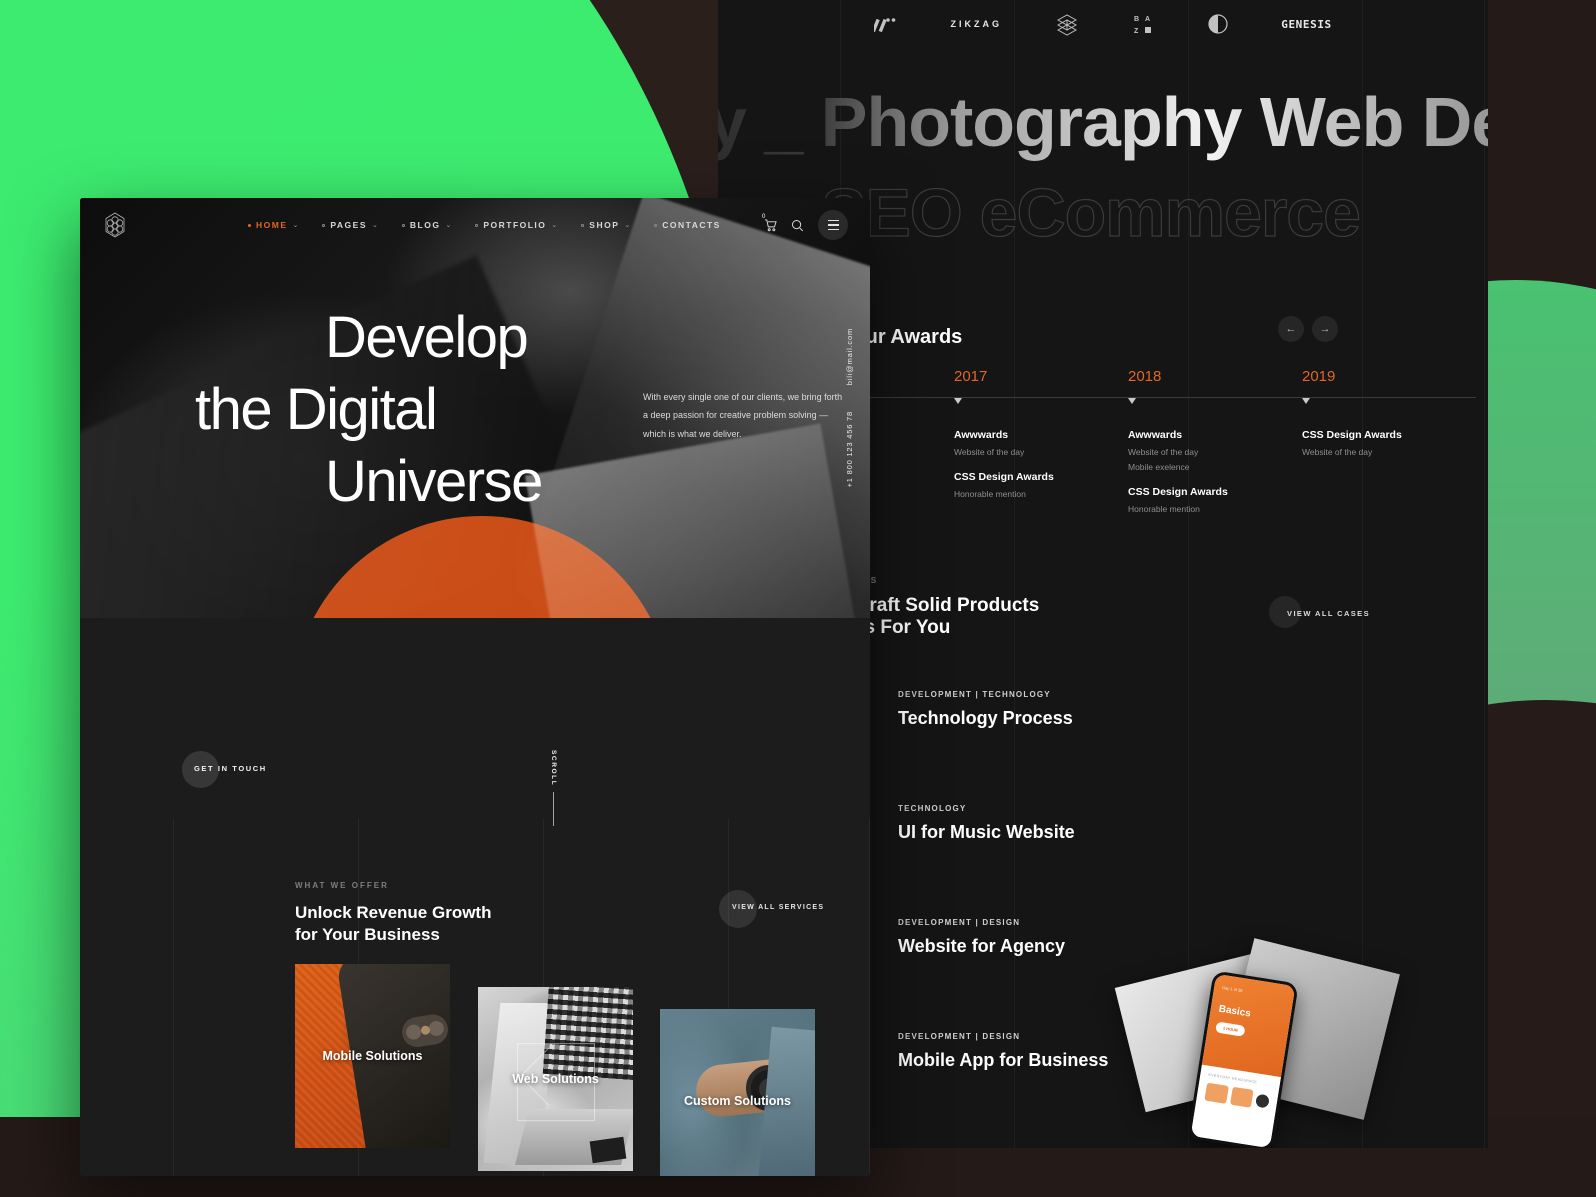 The image size is (1596, 1197). Describe the element at coordinates (1325, 329) in the screenshot. I see `awards-next-button: →` at that location.